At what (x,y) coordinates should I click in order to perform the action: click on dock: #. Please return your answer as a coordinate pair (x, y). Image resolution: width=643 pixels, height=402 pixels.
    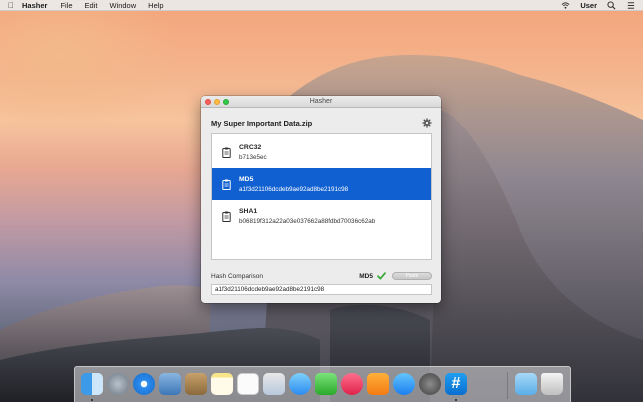
    Looking at the image, I should click on (322, 384).